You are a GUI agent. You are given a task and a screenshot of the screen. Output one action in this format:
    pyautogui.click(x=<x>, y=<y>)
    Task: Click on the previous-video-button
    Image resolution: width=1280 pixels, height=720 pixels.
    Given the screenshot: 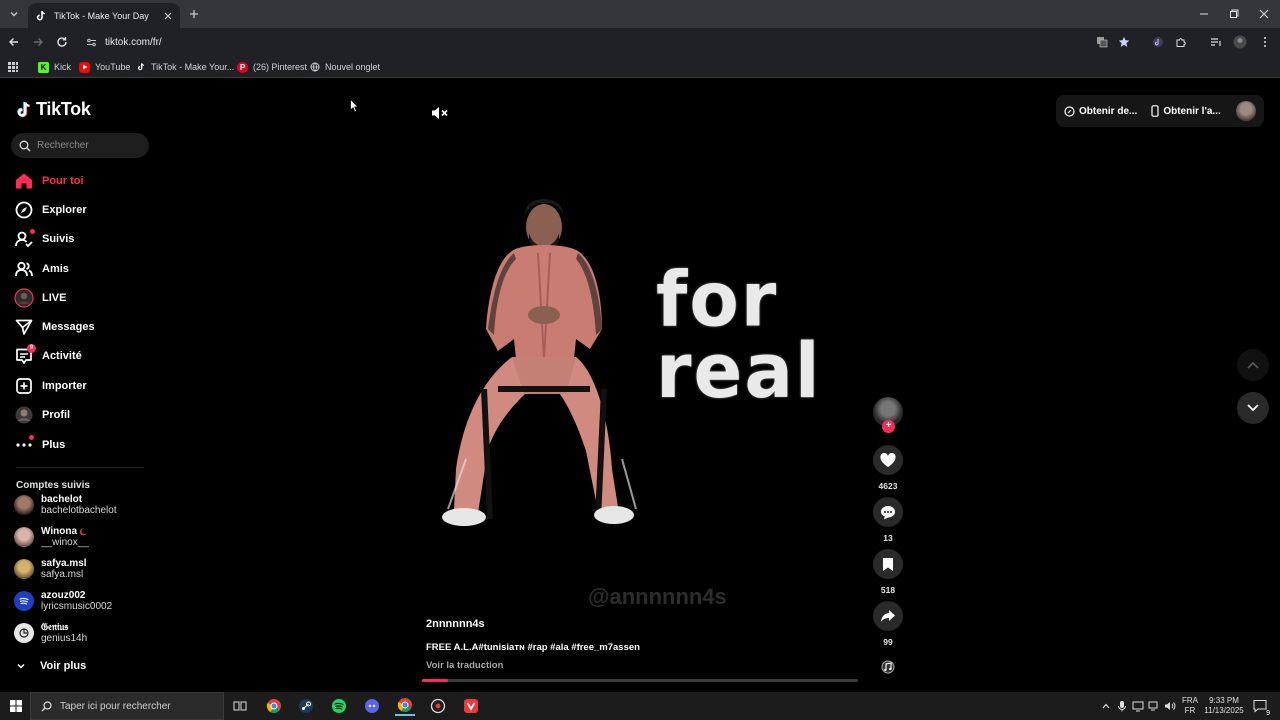 What is the action you would take?
    pyautogui.click(x=1253, y=365)
    